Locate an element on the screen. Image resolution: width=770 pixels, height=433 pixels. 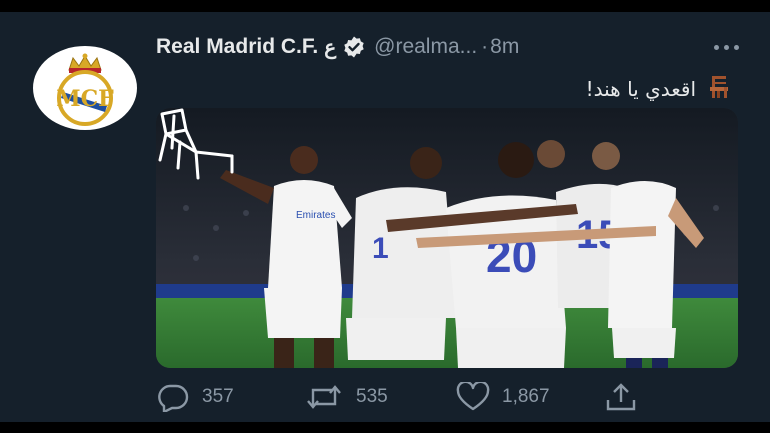
like-button: 1,867 is located at coordinates (503, 397).